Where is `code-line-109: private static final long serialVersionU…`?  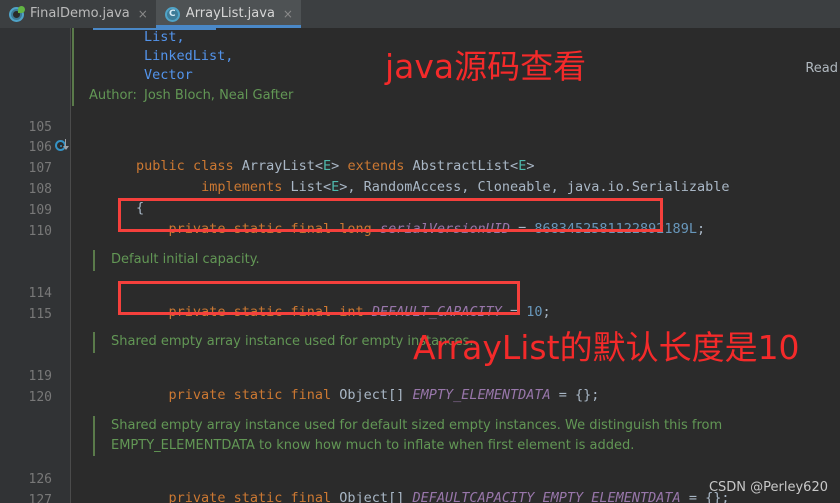 code-line-109: private static final long serialVersionU… is located at coordinates (388, 219).